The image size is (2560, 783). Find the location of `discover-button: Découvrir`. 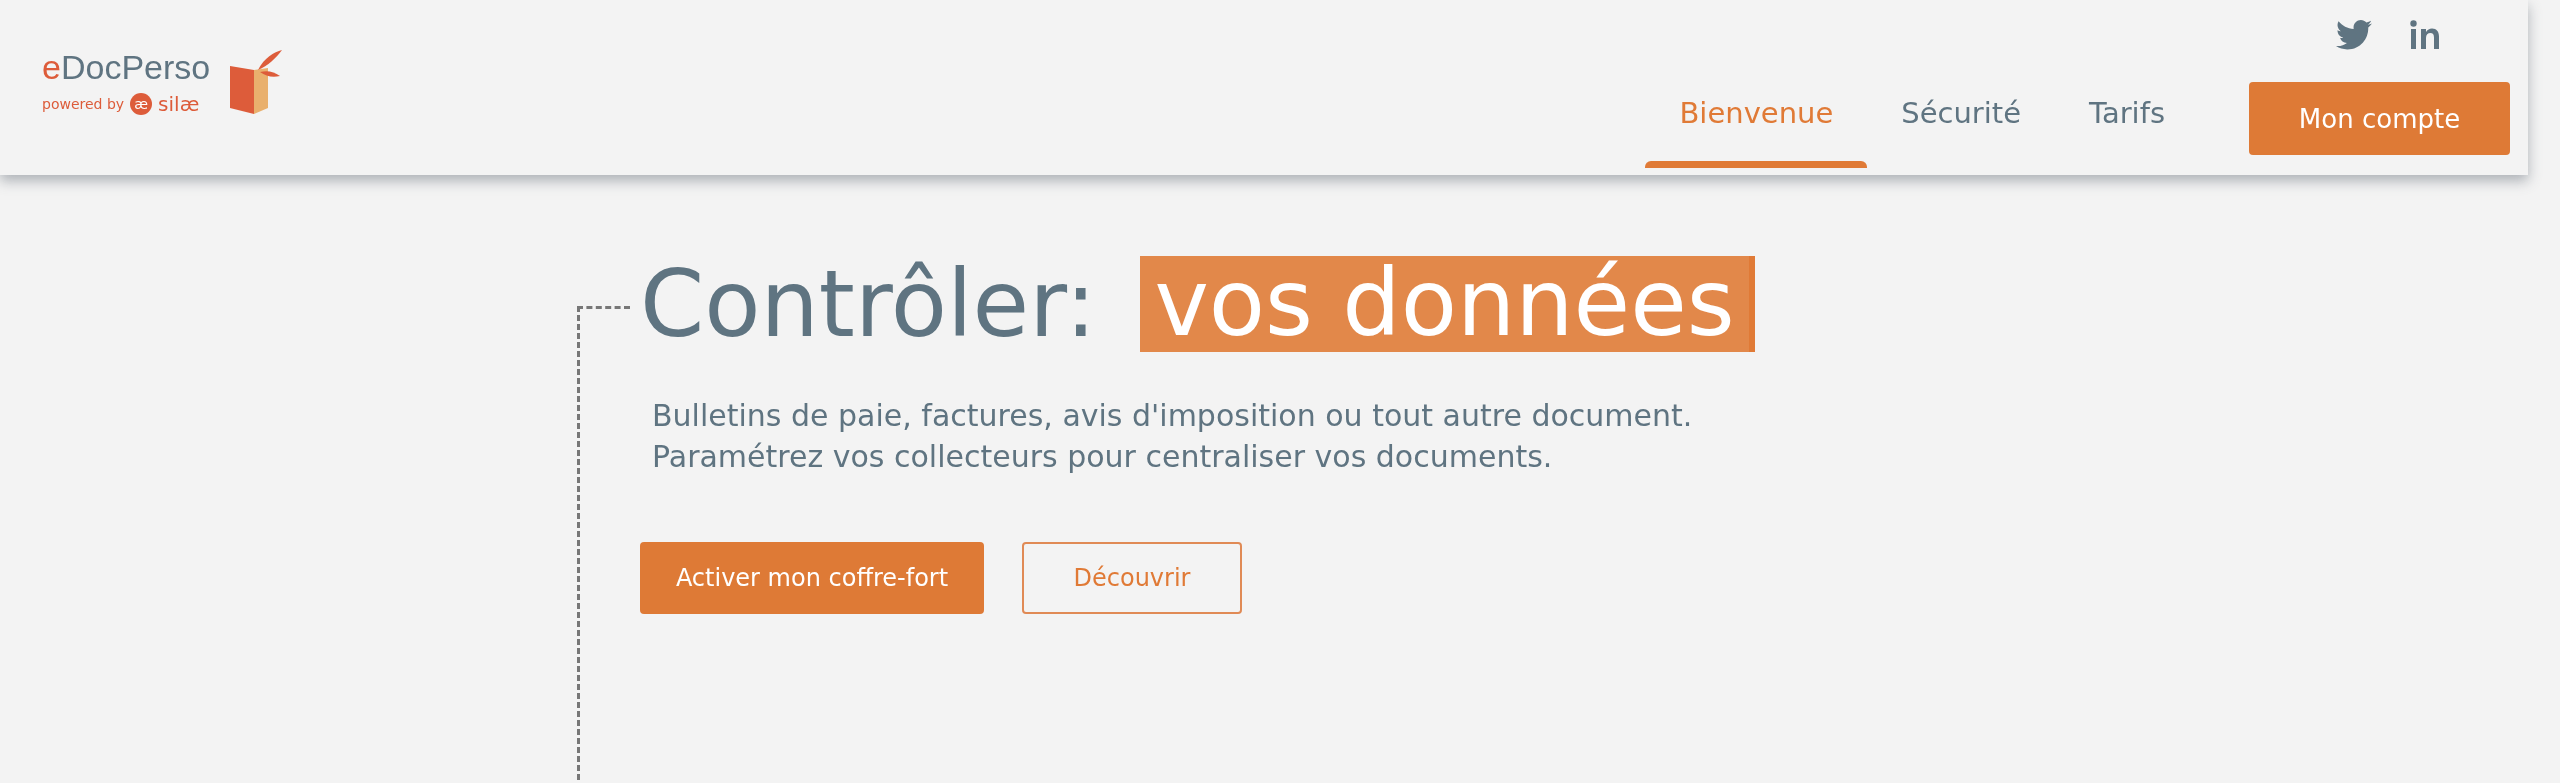

discover-button: Découvrir is located at coordinates (1132, 578).